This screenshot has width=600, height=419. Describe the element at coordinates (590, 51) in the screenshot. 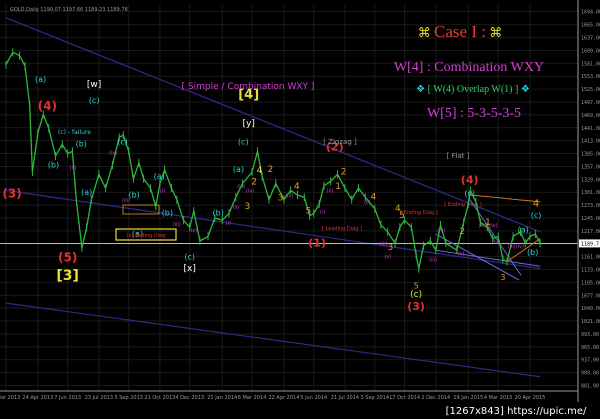

I see `y-tick-label: 1609.00` at that location.